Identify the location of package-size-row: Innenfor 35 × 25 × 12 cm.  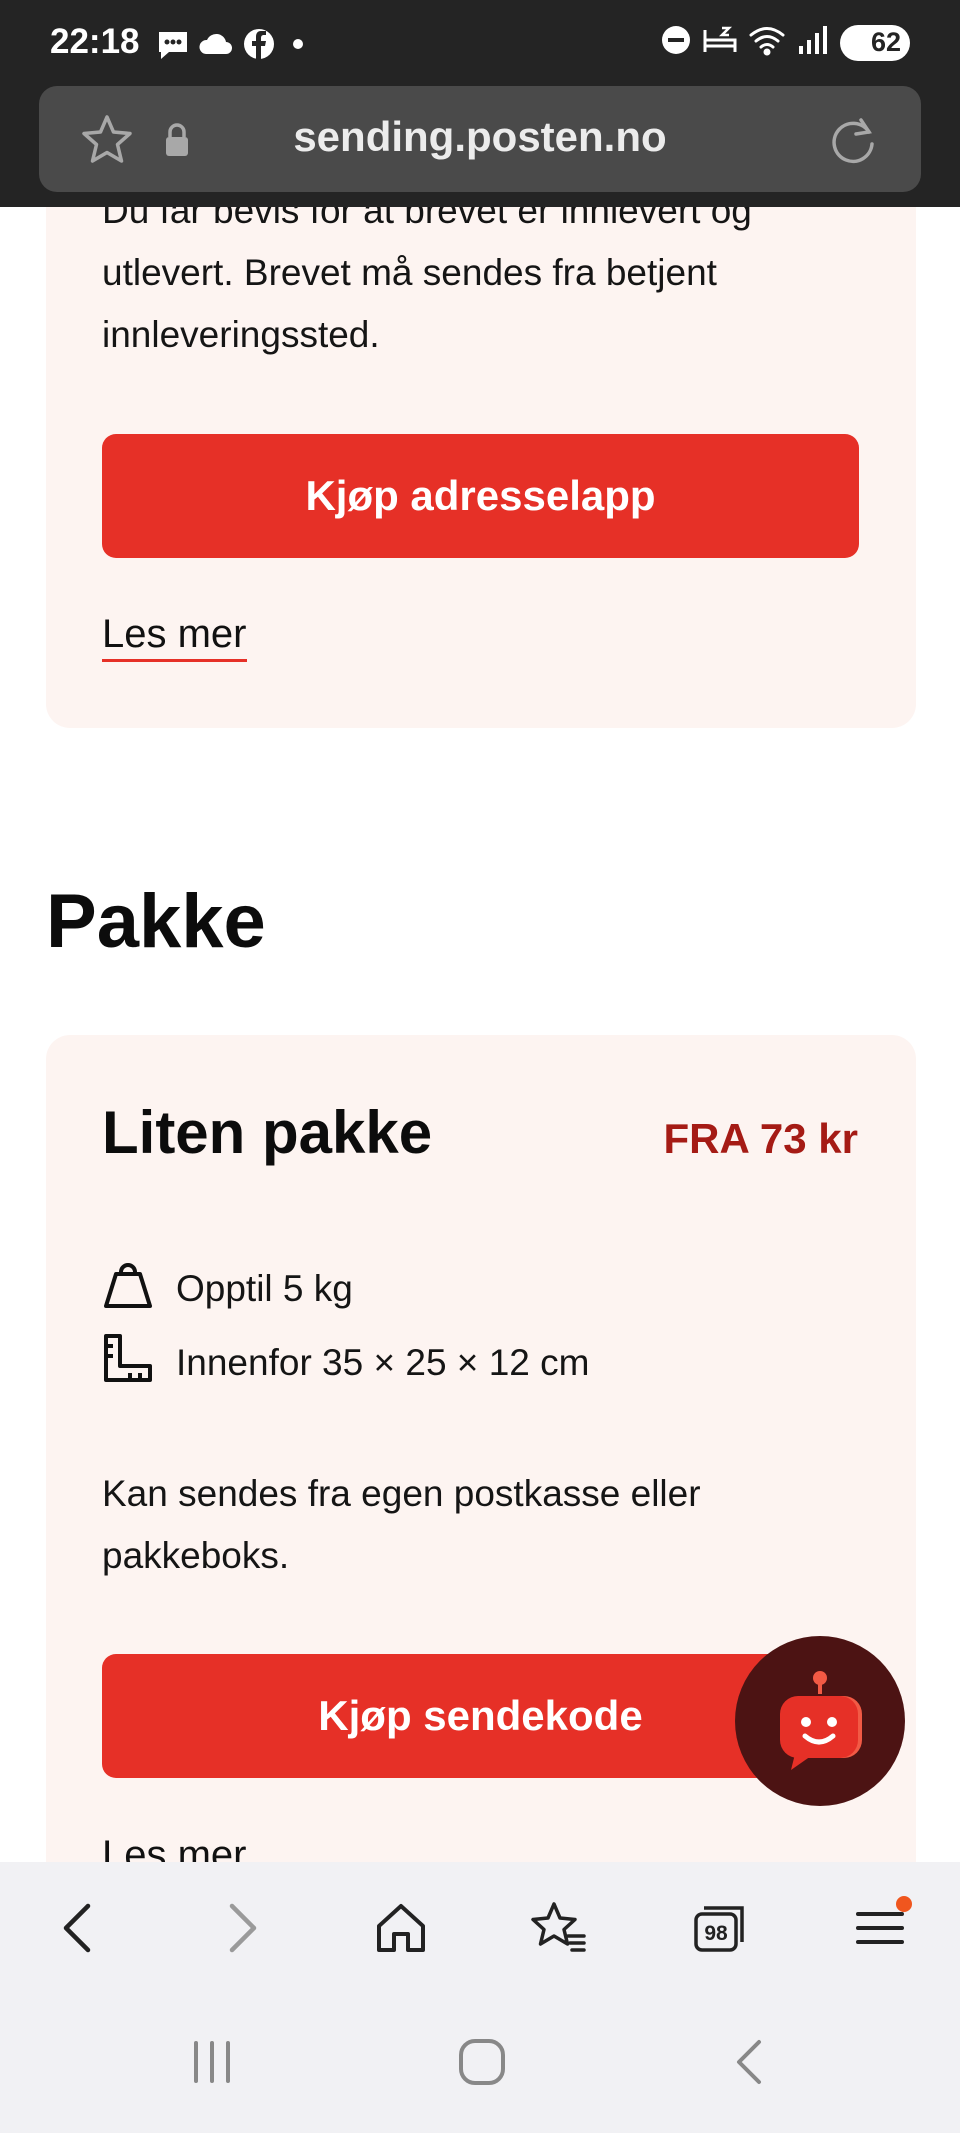
(345, 1362).